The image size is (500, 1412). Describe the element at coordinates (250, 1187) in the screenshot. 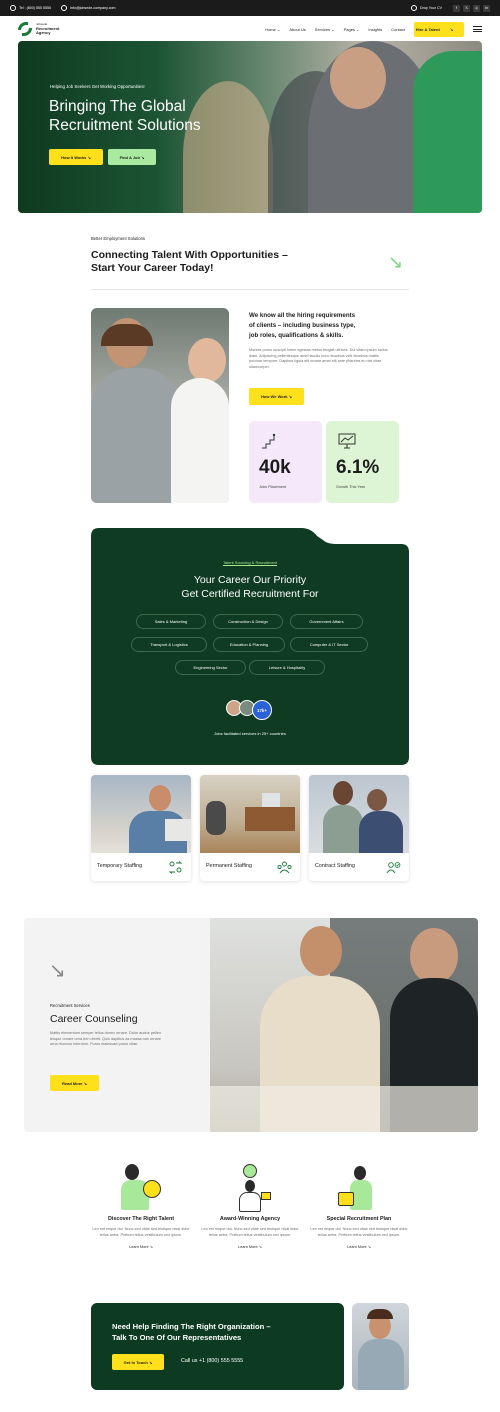

I see `award-illustration-icon` at that location.